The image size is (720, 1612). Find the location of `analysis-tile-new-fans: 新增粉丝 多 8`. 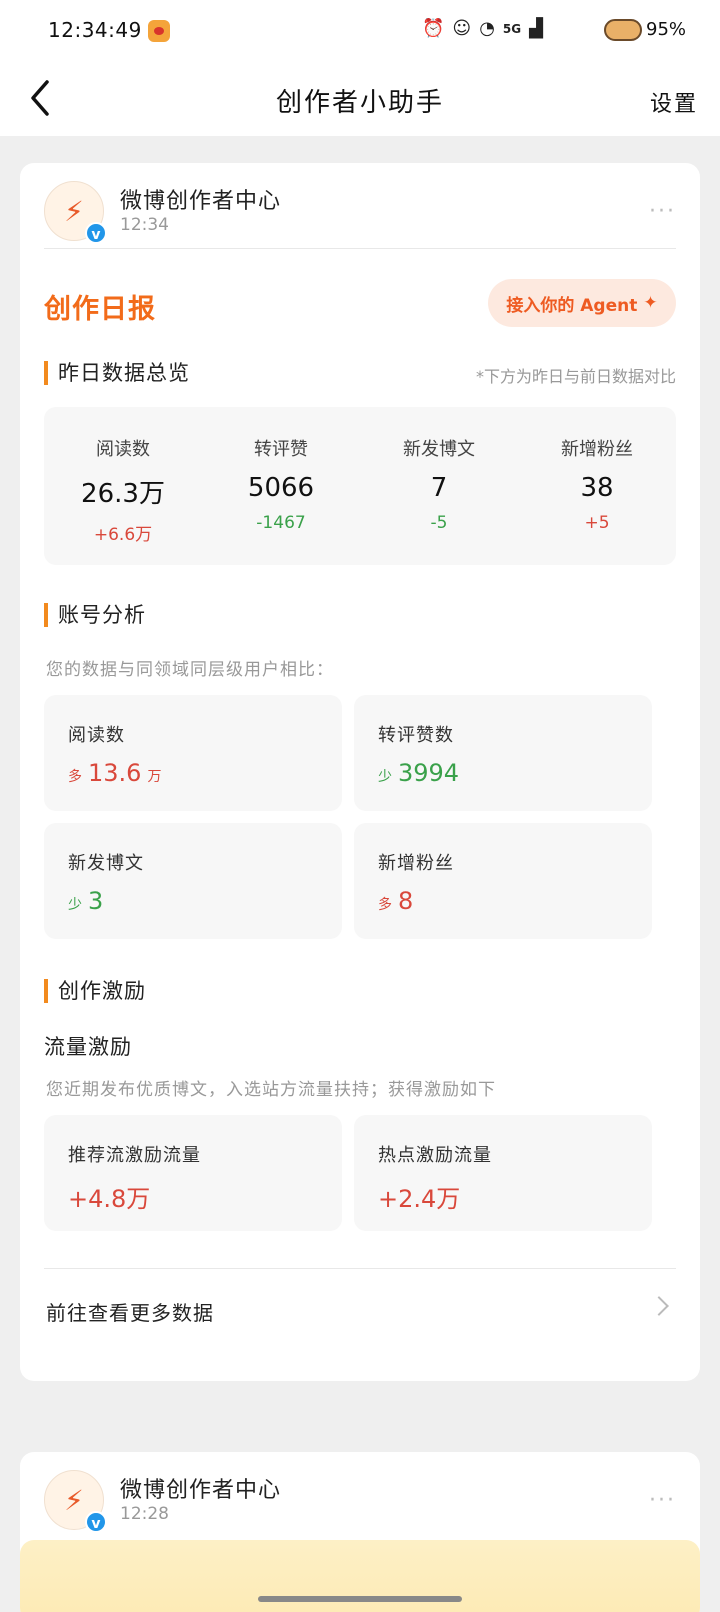

analysis-tile-new-fans: 新增粉丝 多 8 is located at coordinates (503, 881).